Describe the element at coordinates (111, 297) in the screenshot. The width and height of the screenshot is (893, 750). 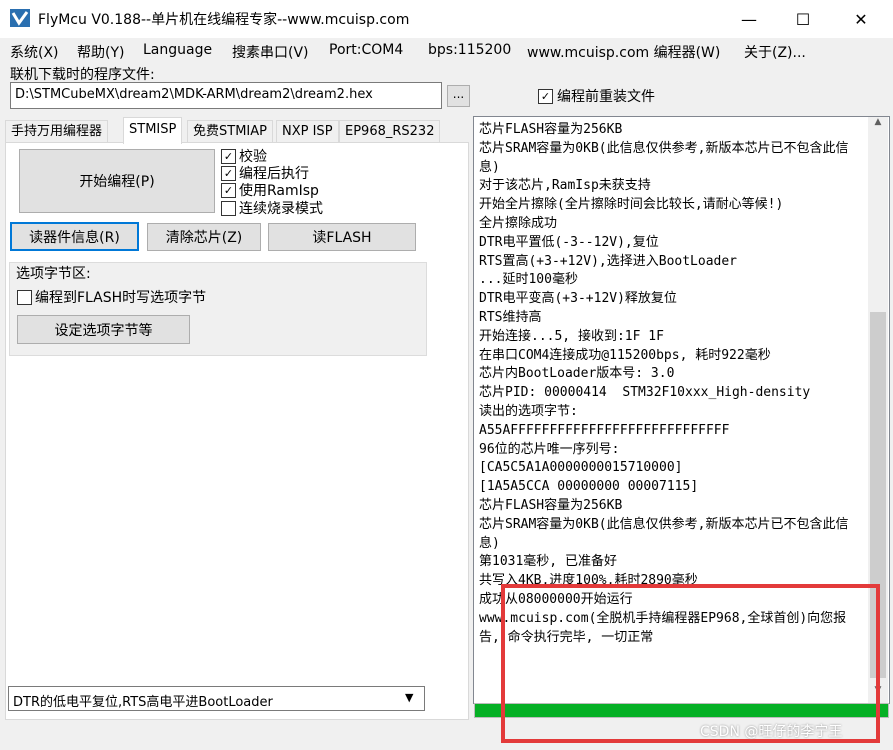
I see `write-option-bytes-option: 编程到FLASH时写选项字节` at that location.